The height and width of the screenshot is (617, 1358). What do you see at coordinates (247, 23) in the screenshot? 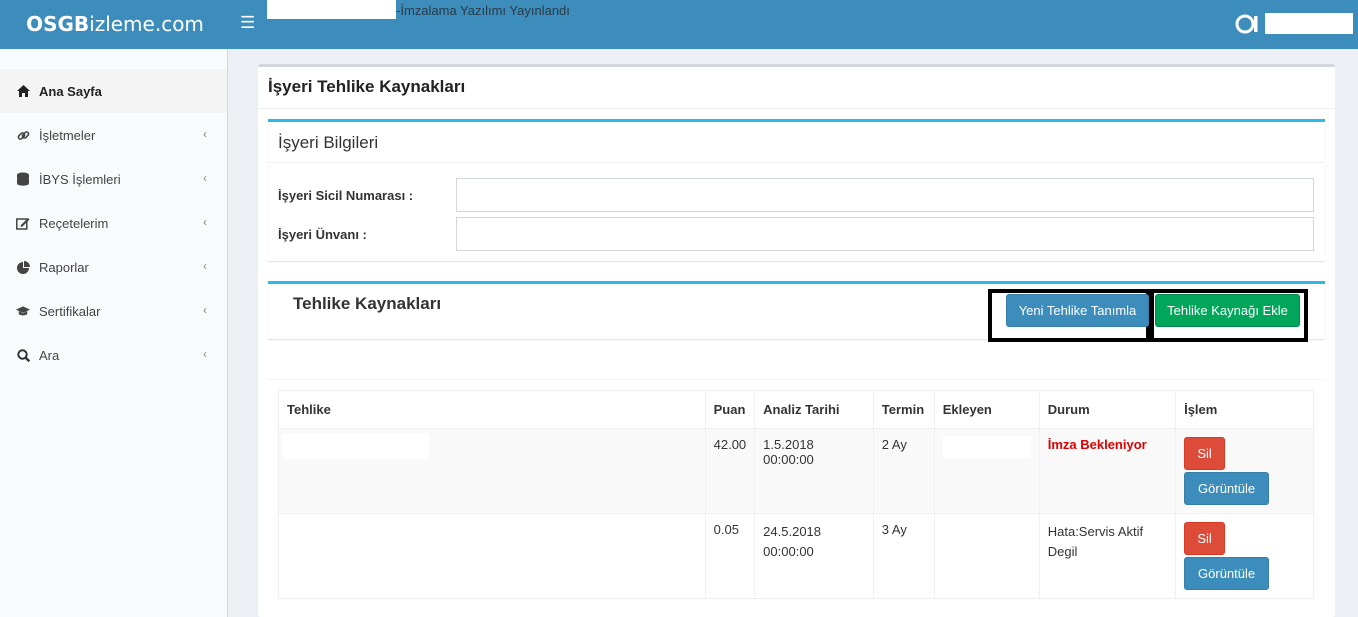
I see `hamburger-icon: ☰` at bounding box center [247, 23].